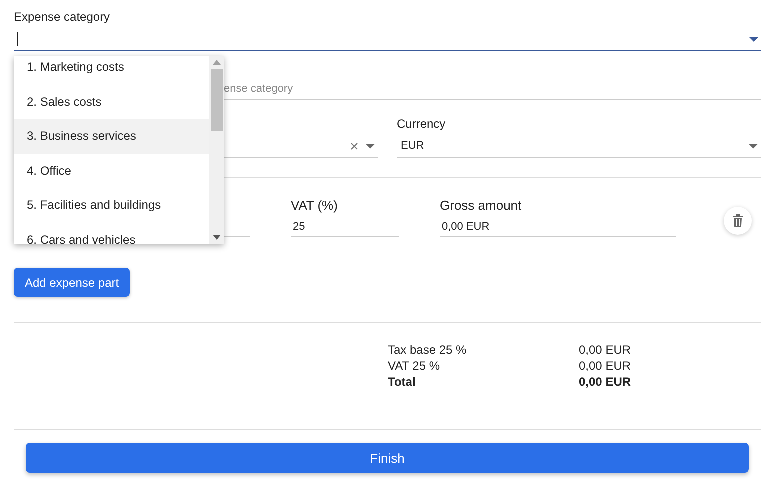  What do you see at coordinates (63, 18) in the screenshot?
I see `field-label: Expense category` at bounding box center [63, 18].